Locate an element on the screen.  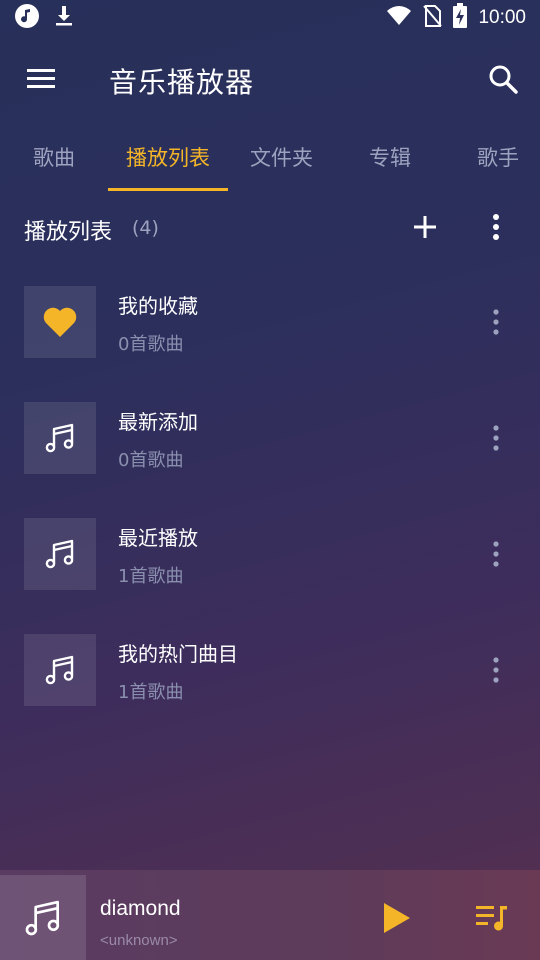
now-playing-thumbnail is located at coordinates (43, 917).